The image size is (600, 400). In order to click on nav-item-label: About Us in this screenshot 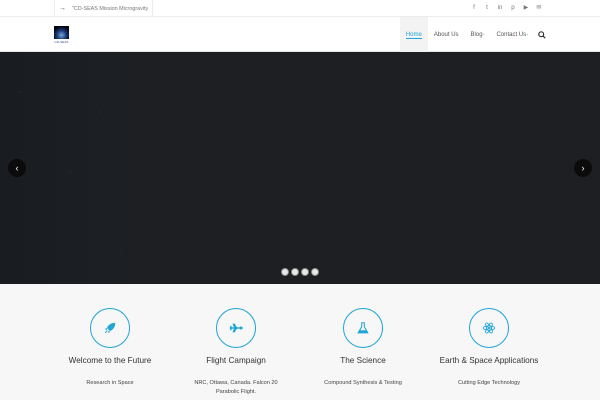, I will do `click(446, 34)`.